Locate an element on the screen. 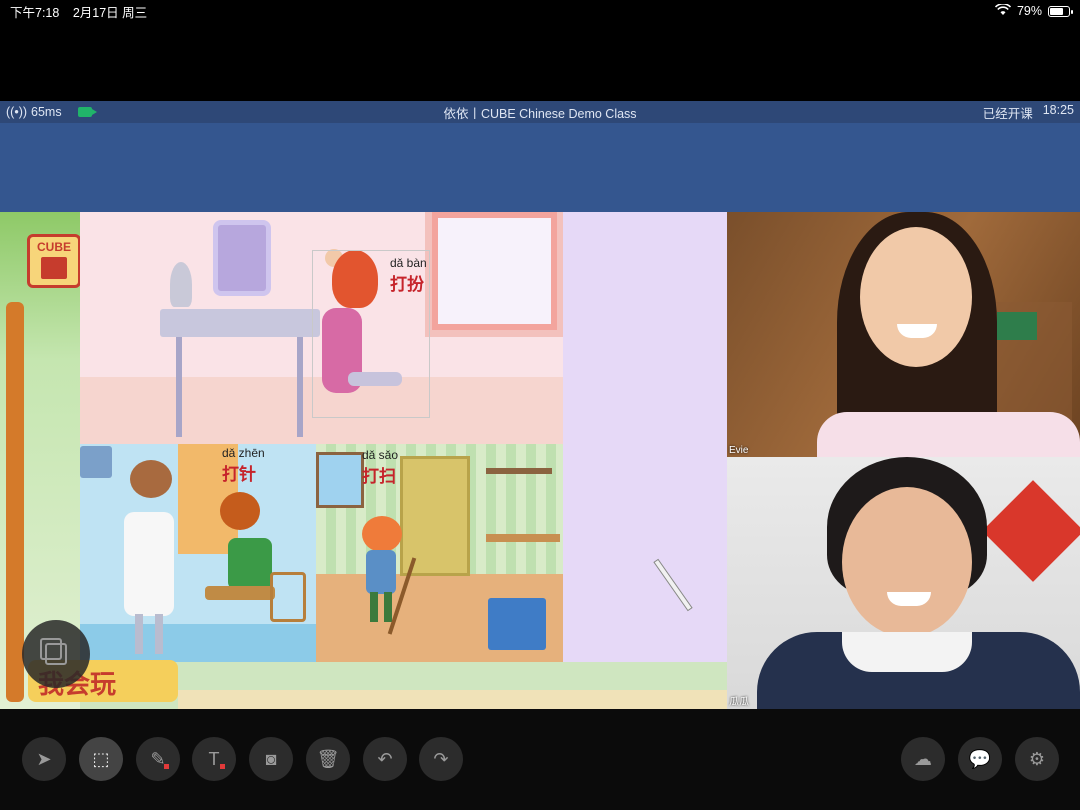 The width and height of the screenshot is (1080, 810). chat-icon: 💬 is located at coordinates (980, 758).